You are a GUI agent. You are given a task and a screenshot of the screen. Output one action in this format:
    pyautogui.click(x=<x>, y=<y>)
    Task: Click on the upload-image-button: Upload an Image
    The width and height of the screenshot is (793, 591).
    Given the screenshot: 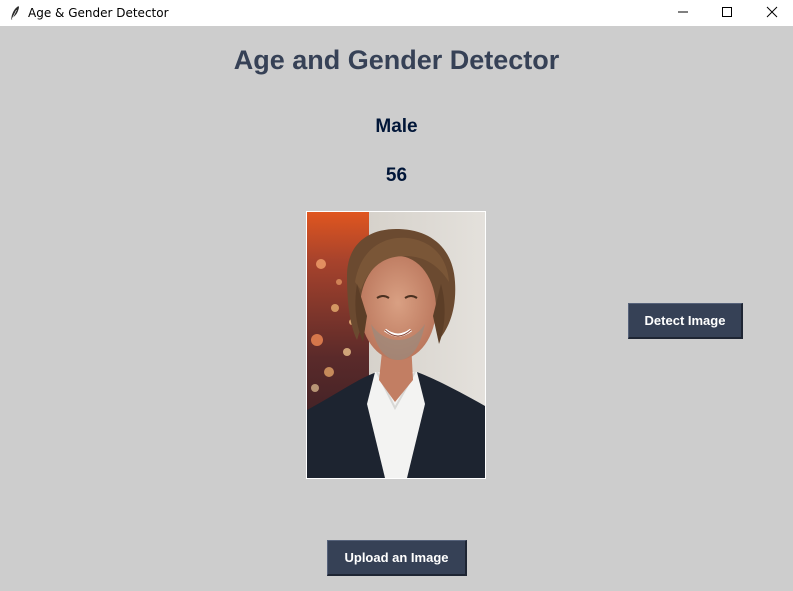 What is the action you would take?
    pyautogui.click(x=397, y=558)
    